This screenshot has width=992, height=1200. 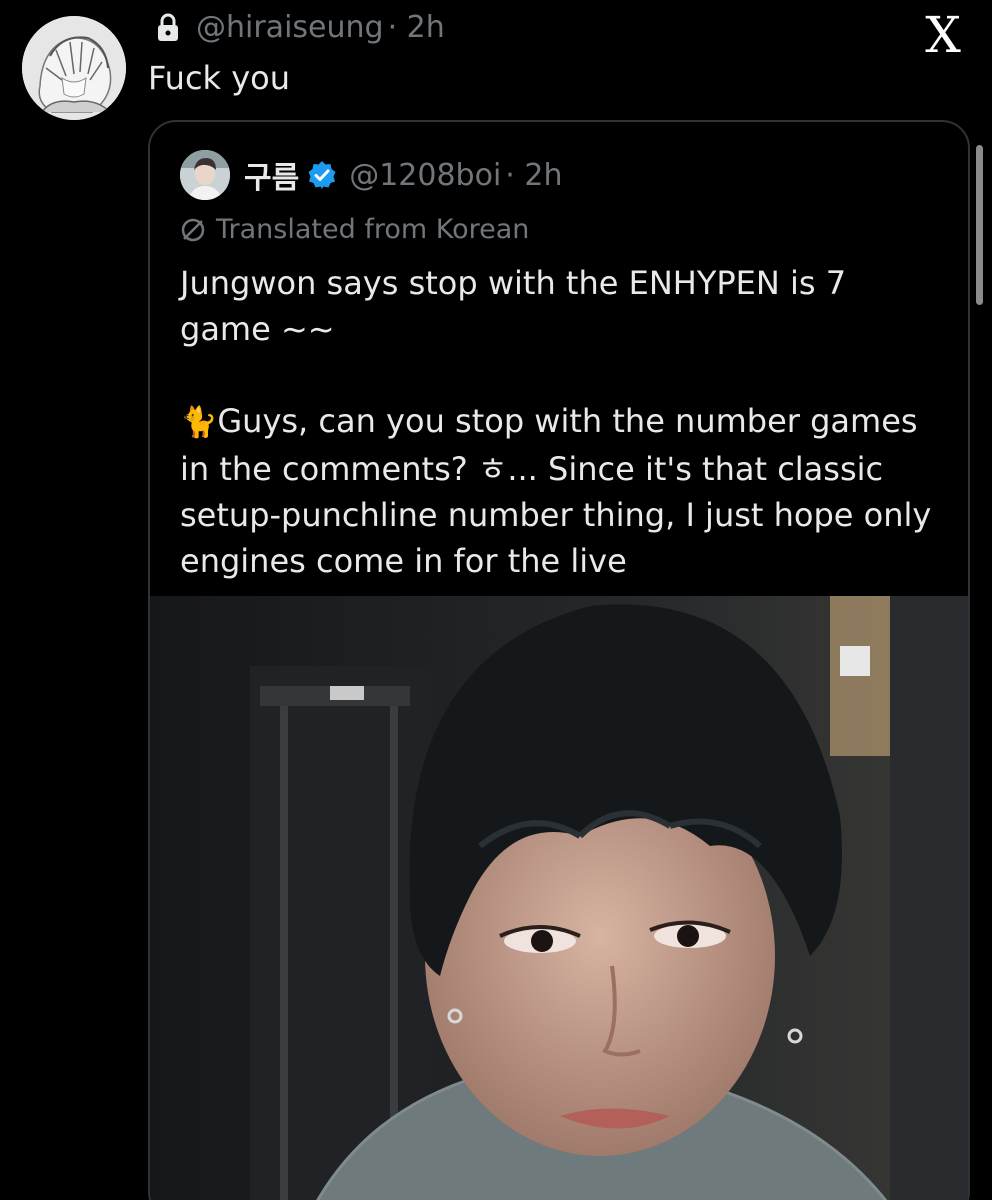 I want to click on translated-text: Translated from Korean, so click(x=373, y=229).